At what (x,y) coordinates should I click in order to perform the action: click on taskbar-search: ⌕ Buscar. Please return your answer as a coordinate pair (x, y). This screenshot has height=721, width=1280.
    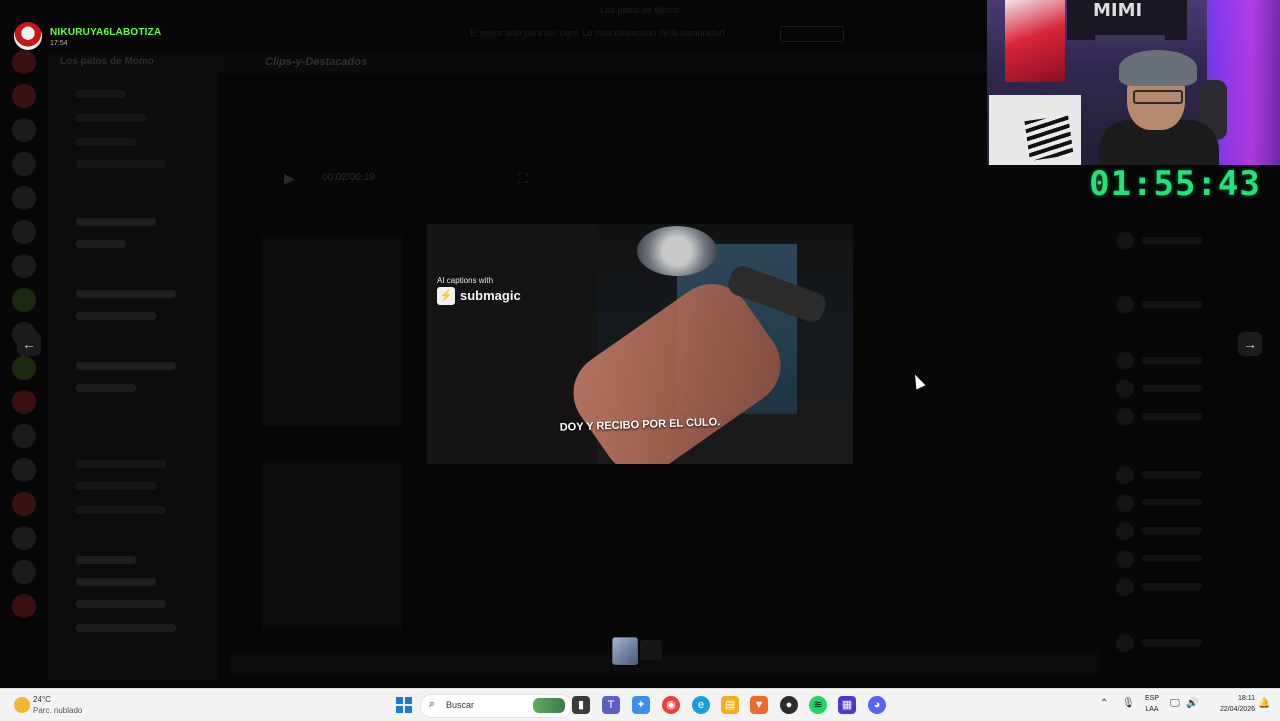
    Looking at the image, I should click on (496, 706).